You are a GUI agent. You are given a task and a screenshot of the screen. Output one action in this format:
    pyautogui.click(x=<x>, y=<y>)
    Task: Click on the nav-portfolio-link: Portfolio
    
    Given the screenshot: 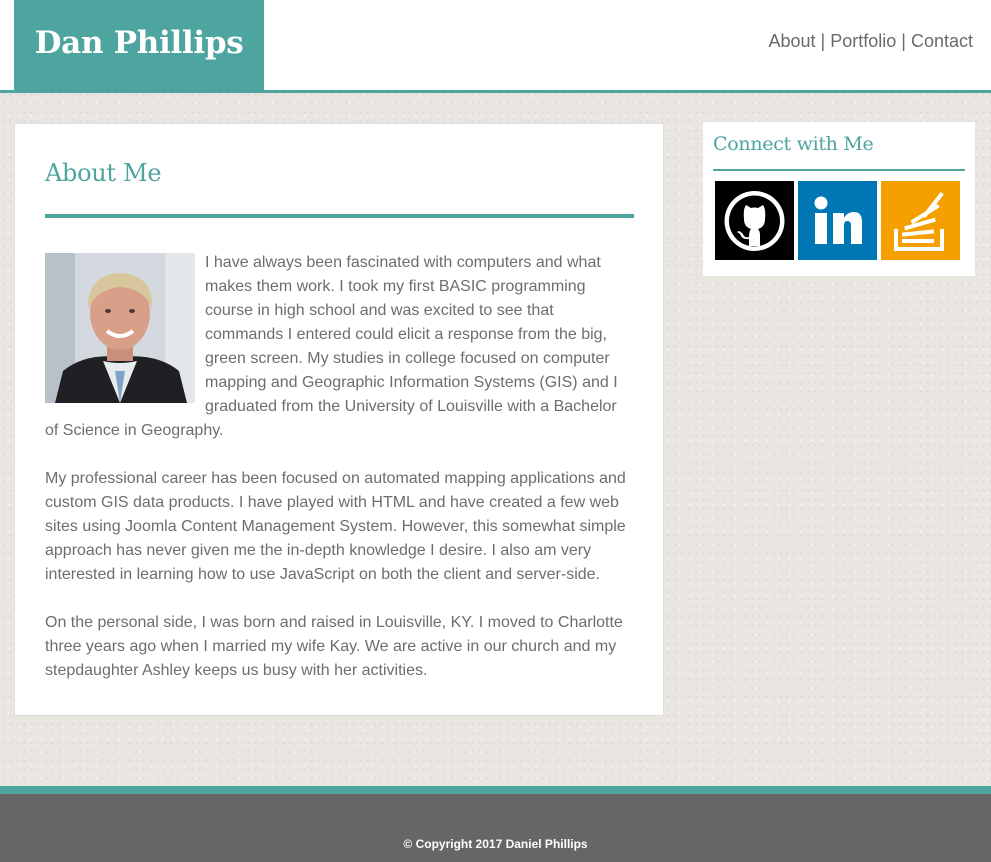 What is the action you would take?
    pyautogui.click(x=863, y=41)
    